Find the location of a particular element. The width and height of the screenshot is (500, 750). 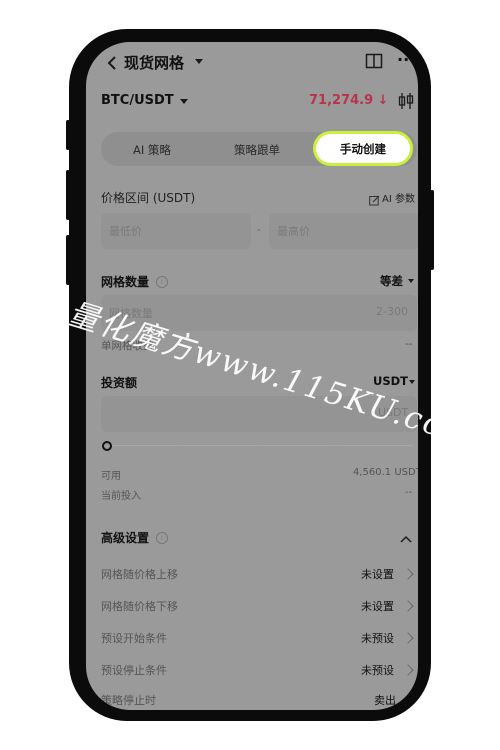

advanced-row: 预设开始条件 未预设 is located at coordinates (252, 640).